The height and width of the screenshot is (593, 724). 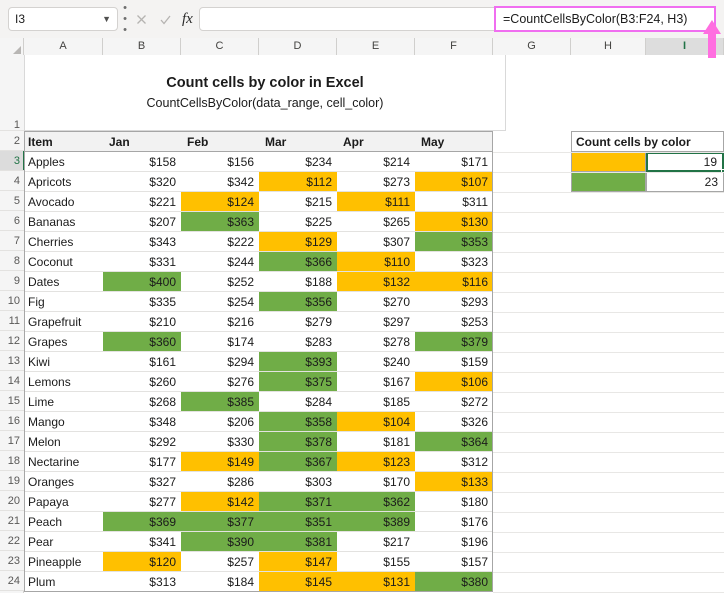 What do you see at coordinates (142, 242) in the screenshot?
I see `cell-value: $343` at bounding box center [142, 242].